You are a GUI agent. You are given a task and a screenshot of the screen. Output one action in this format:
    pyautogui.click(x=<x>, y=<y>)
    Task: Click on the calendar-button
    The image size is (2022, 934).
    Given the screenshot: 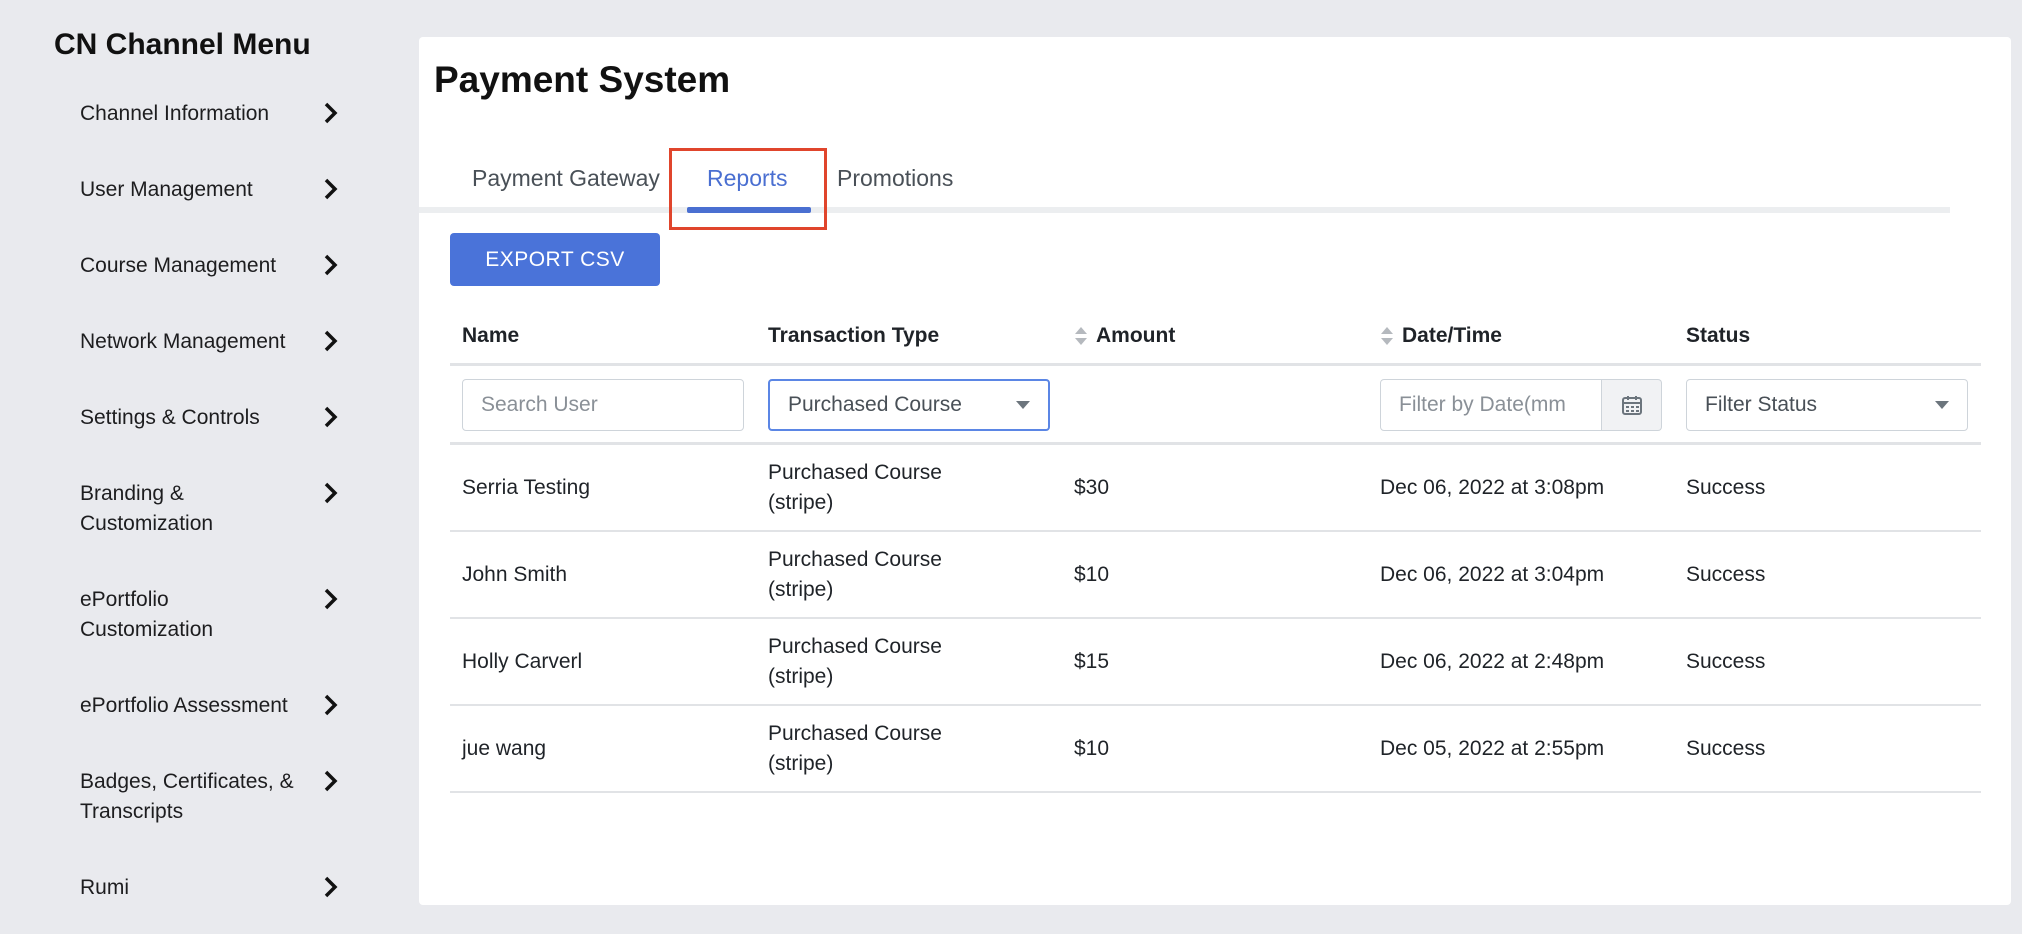 What is the action you would take?
    pyautogui.click(x=1632, y=405)
    